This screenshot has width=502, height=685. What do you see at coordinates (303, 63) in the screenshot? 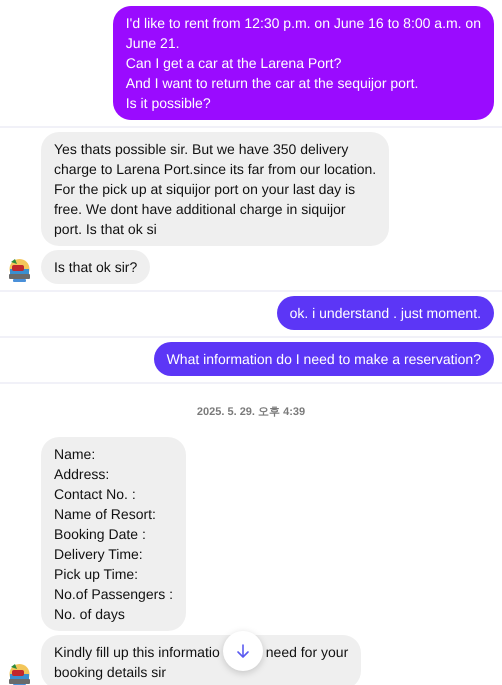
I see `message-bubble: I'd like to rent from 12:30 p.m. on June 16 to 8:00 a.m. on June 21. Can I get a car at the Larena Port? And I want to return the car at the sequijor port. Is it possible?` at bounding box center [303, 63].